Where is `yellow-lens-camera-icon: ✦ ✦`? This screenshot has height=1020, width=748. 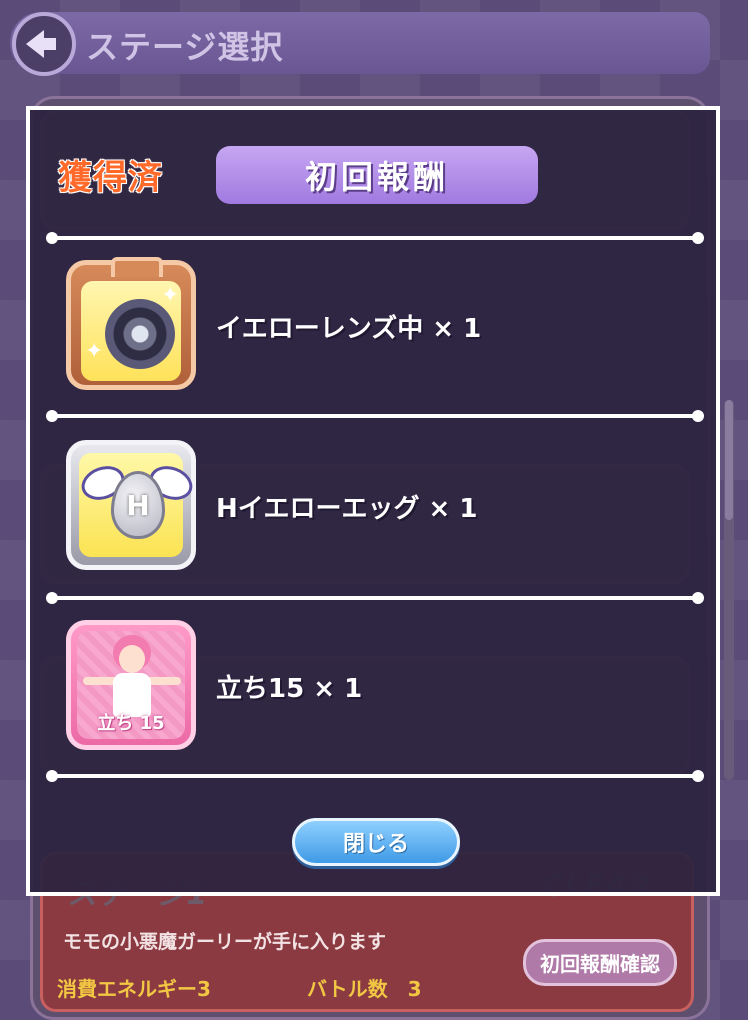 yellow-lens-camera-icon: ✦ ✦ is located at coordinates (131, 323).